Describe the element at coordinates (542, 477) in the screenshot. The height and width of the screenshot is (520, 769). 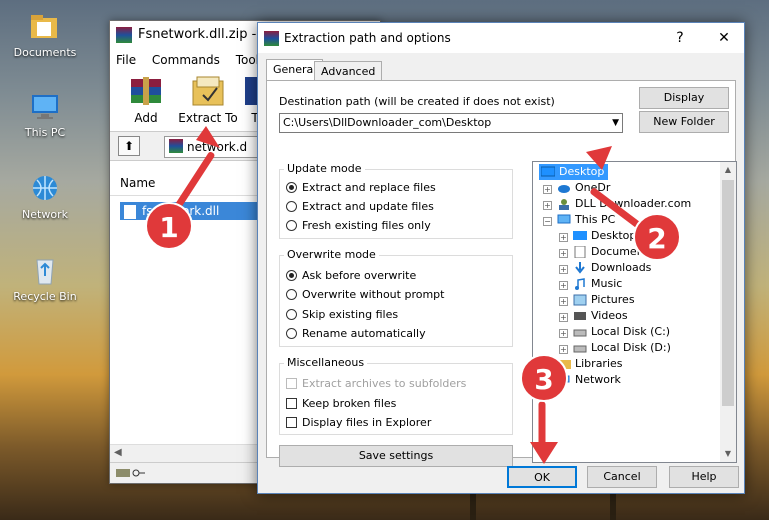
I see `ok-button: OK` at that location.